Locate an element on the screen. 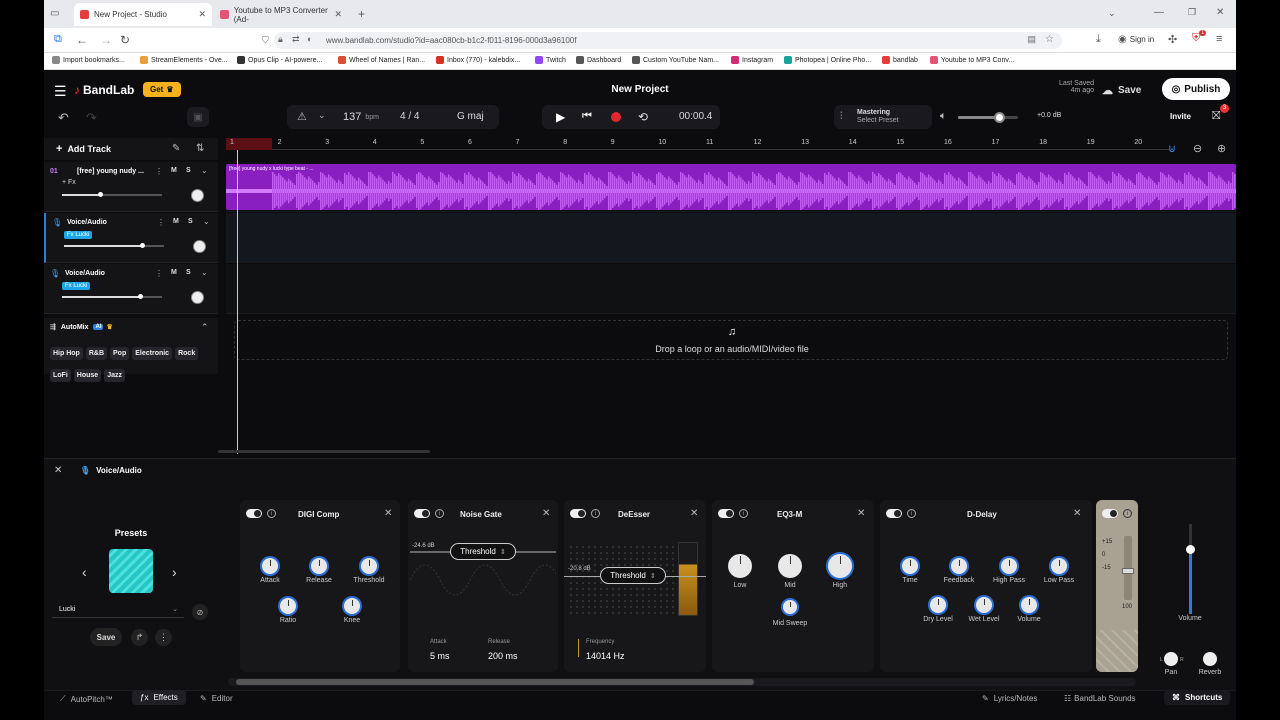  genre-chip: LoFi is located at coordinates (60, 375).